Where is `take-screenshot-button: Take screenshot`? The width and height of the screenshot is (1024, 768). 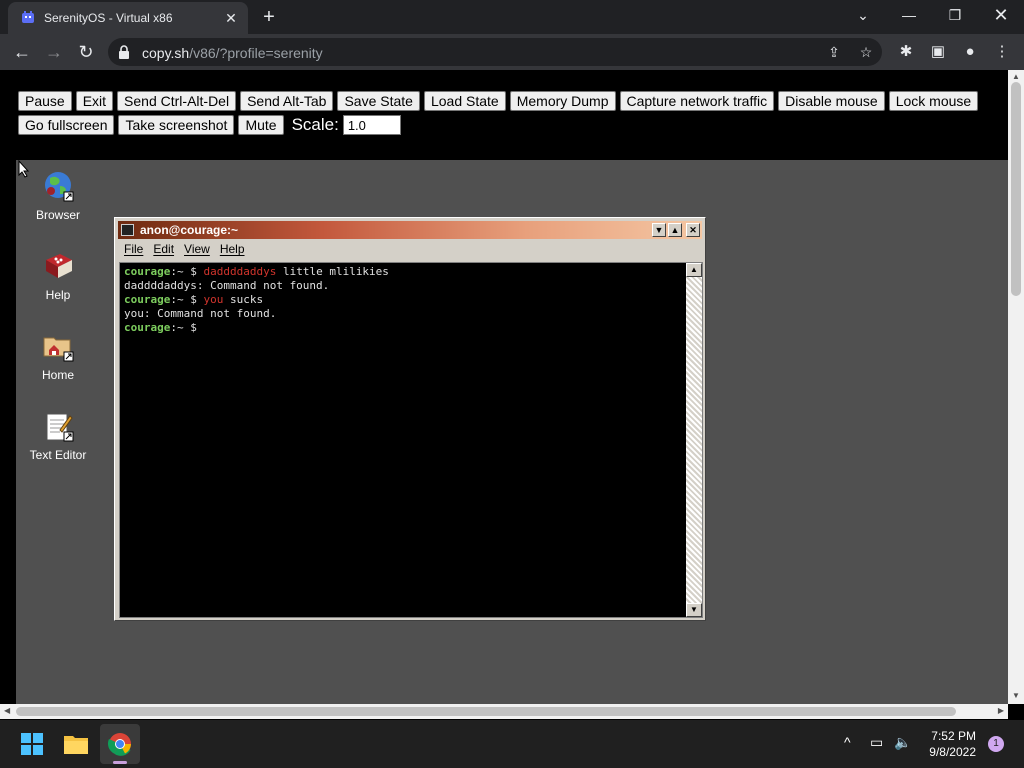 take-screenshot-button: Take screenshot is located at coordinates (176, 125).